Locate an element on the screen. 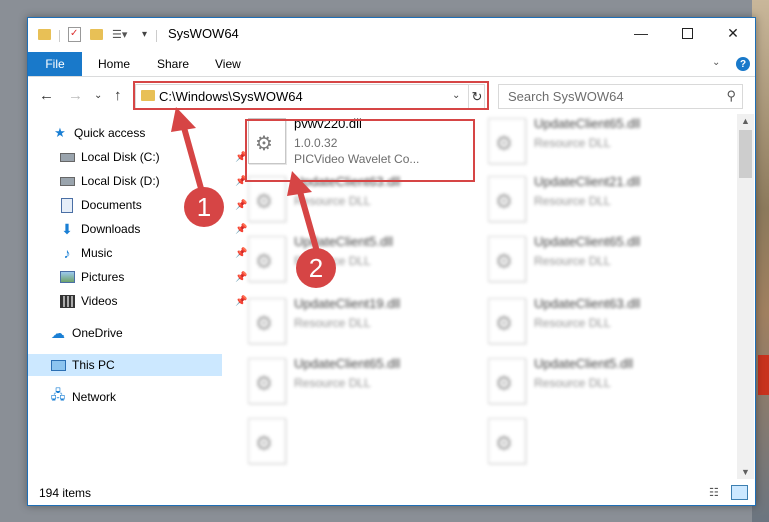  step-badge-1: 1 is located at coordinates (204, 207).